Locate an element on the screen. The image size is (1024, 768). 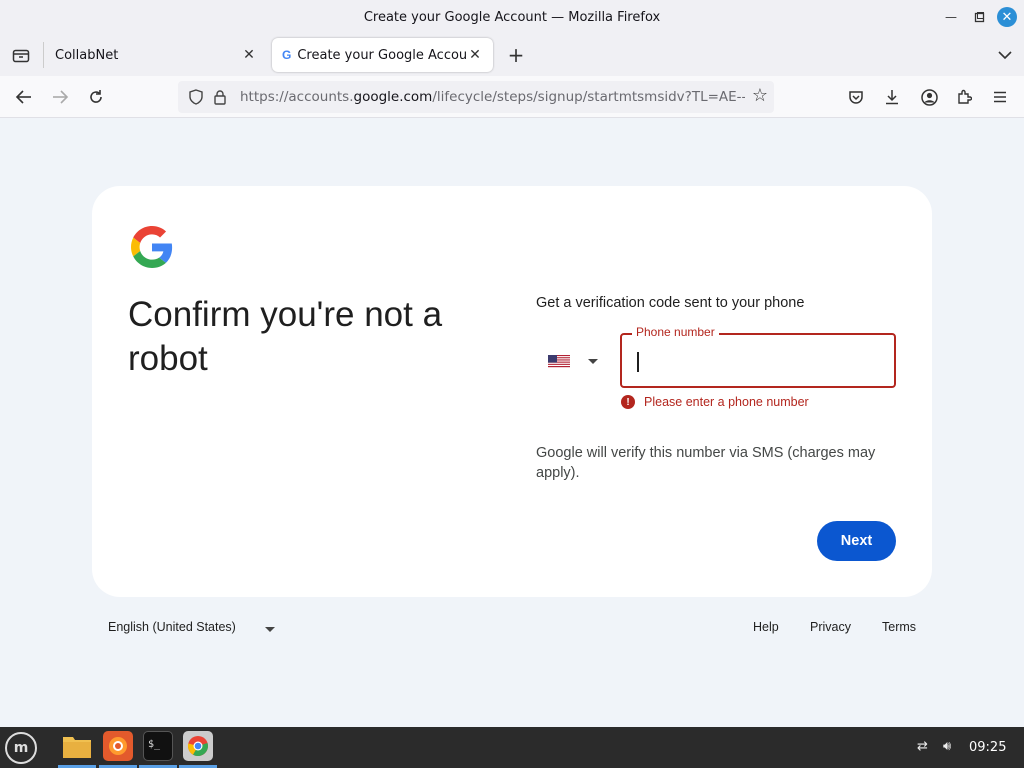
phone-number-input is located at coordinates (759, 361).